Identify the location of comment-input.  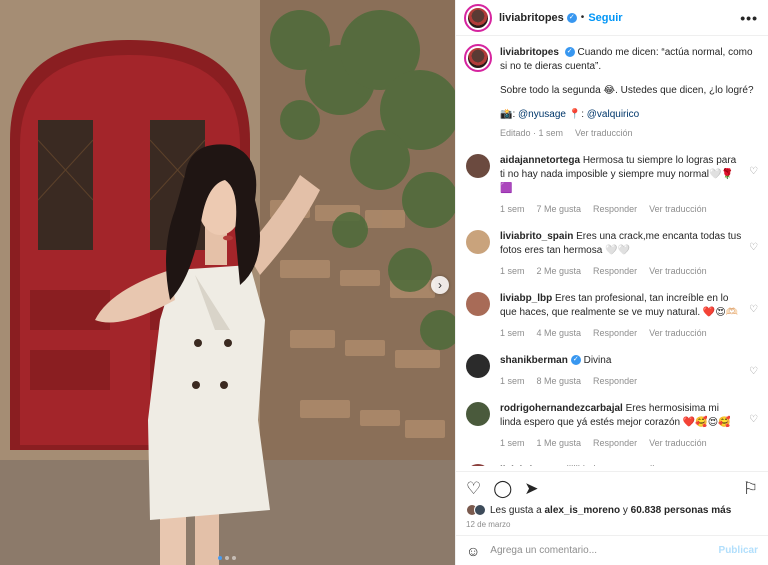
(604, 550).